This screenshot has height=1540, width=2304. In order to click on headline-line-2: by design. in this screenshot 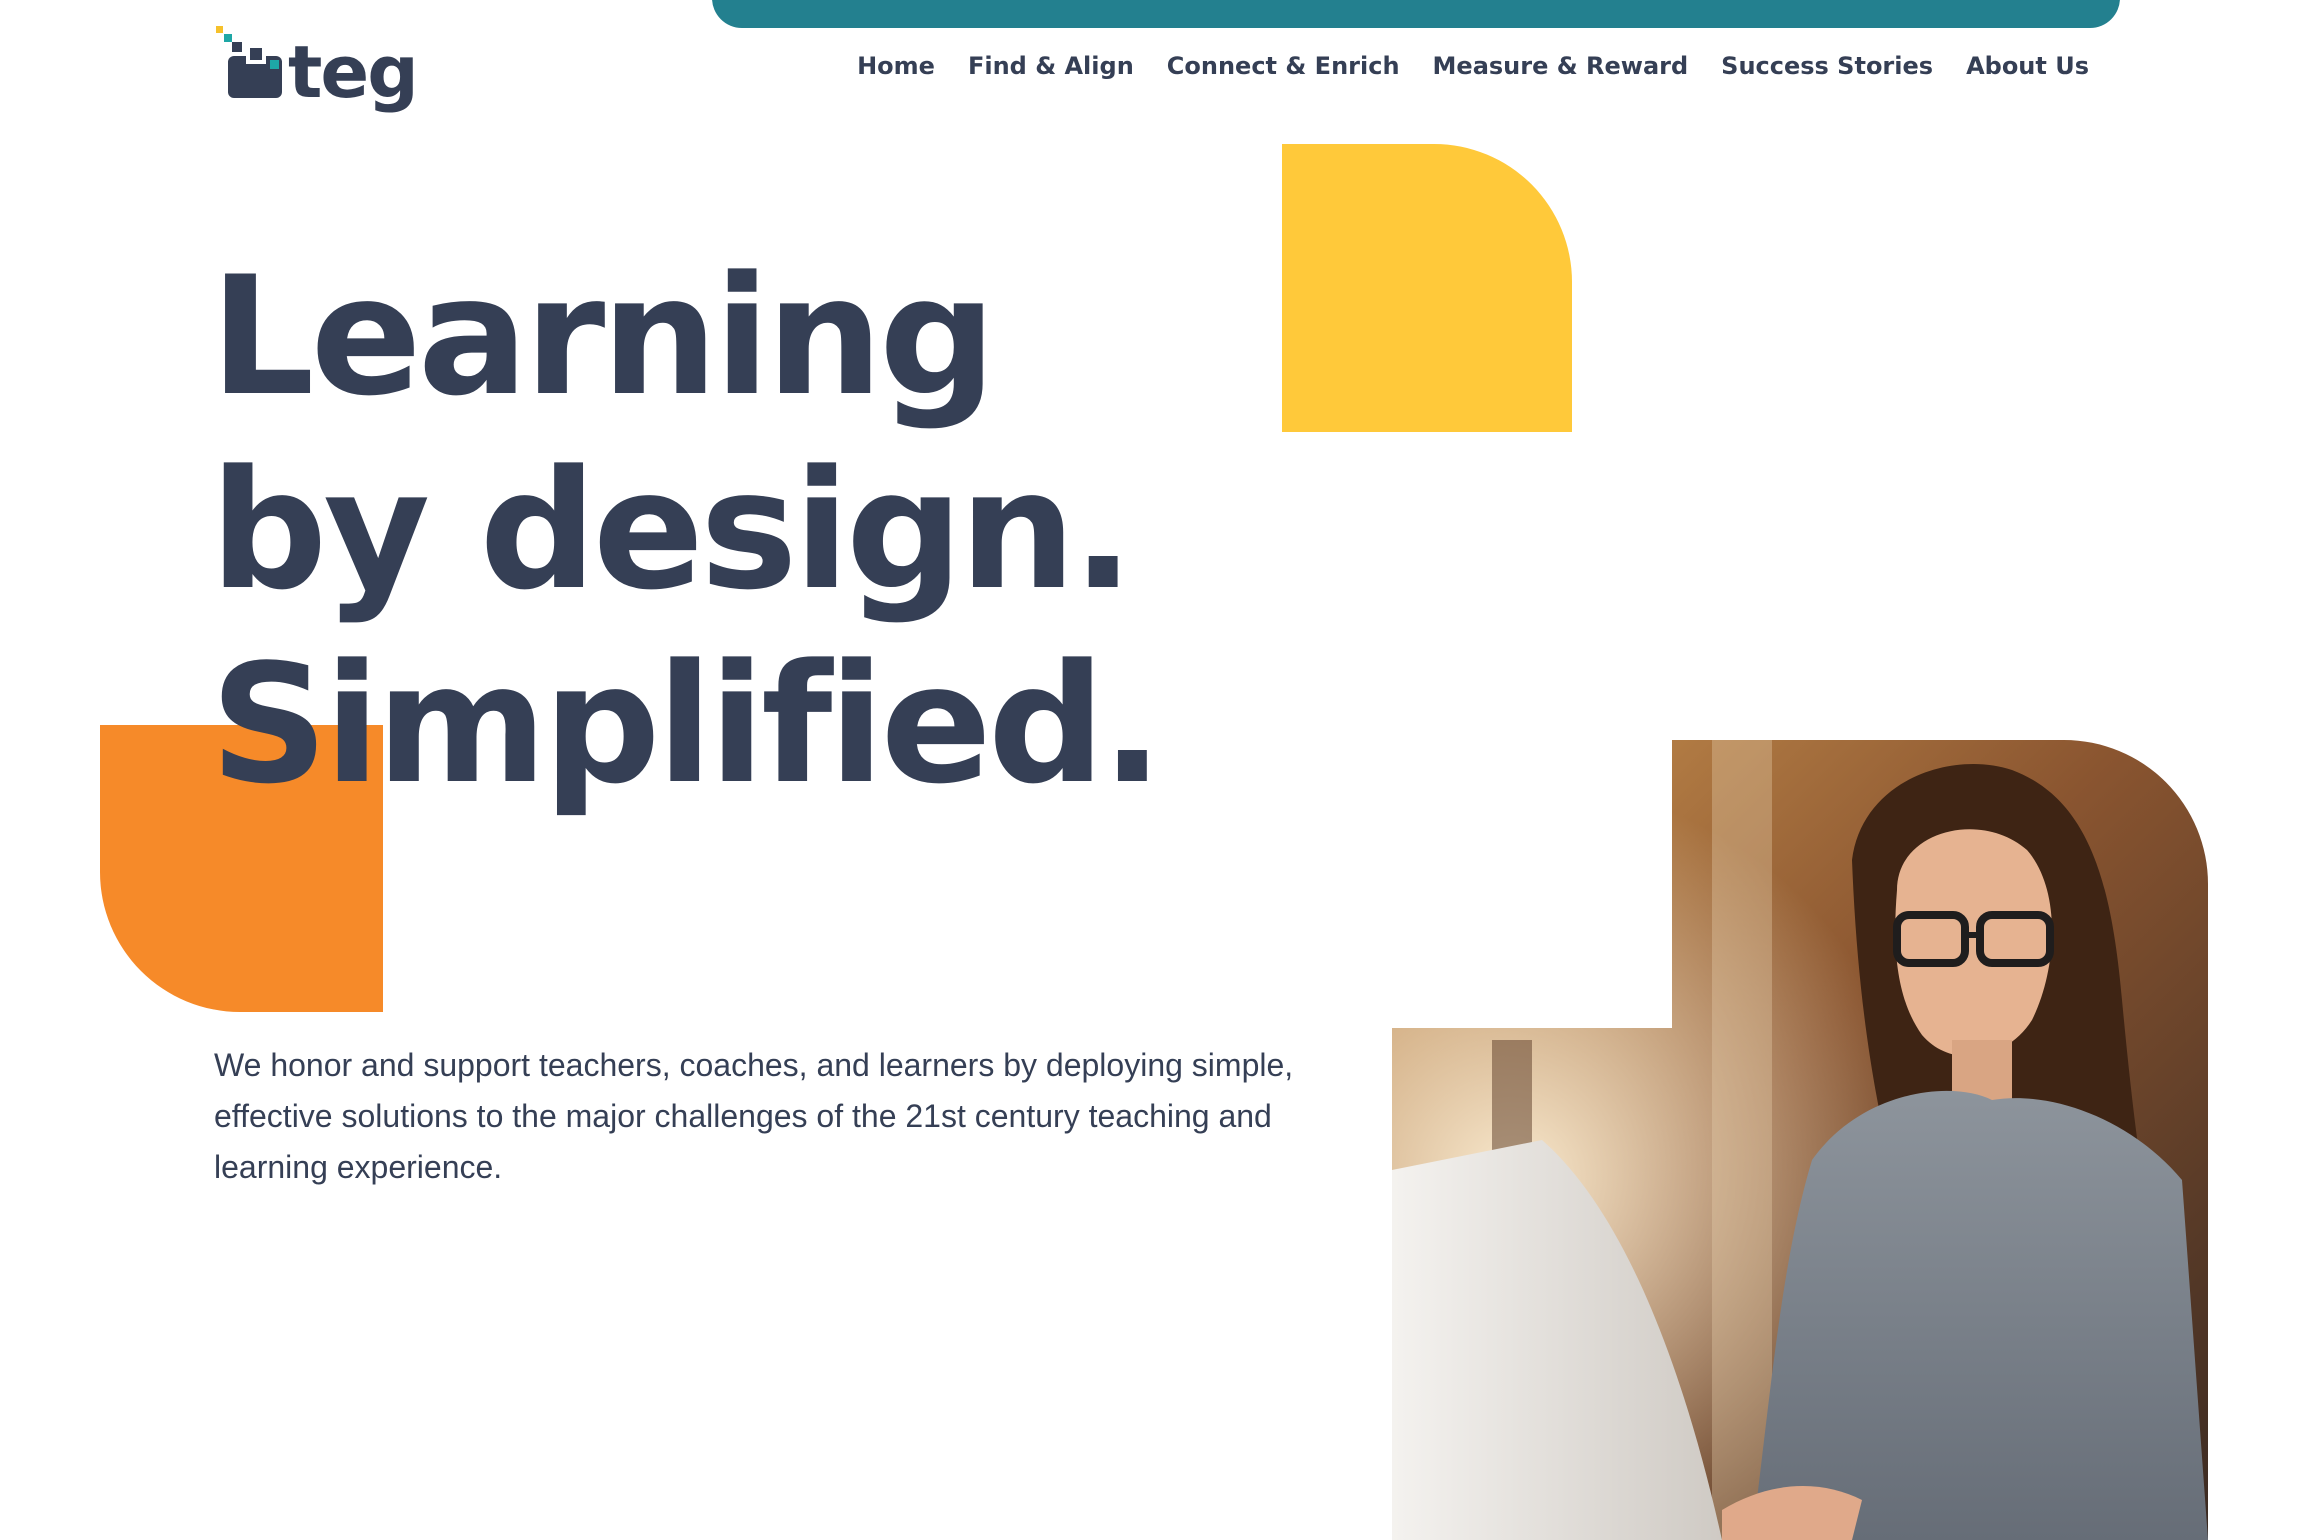, I will do `click(672, 530)`.